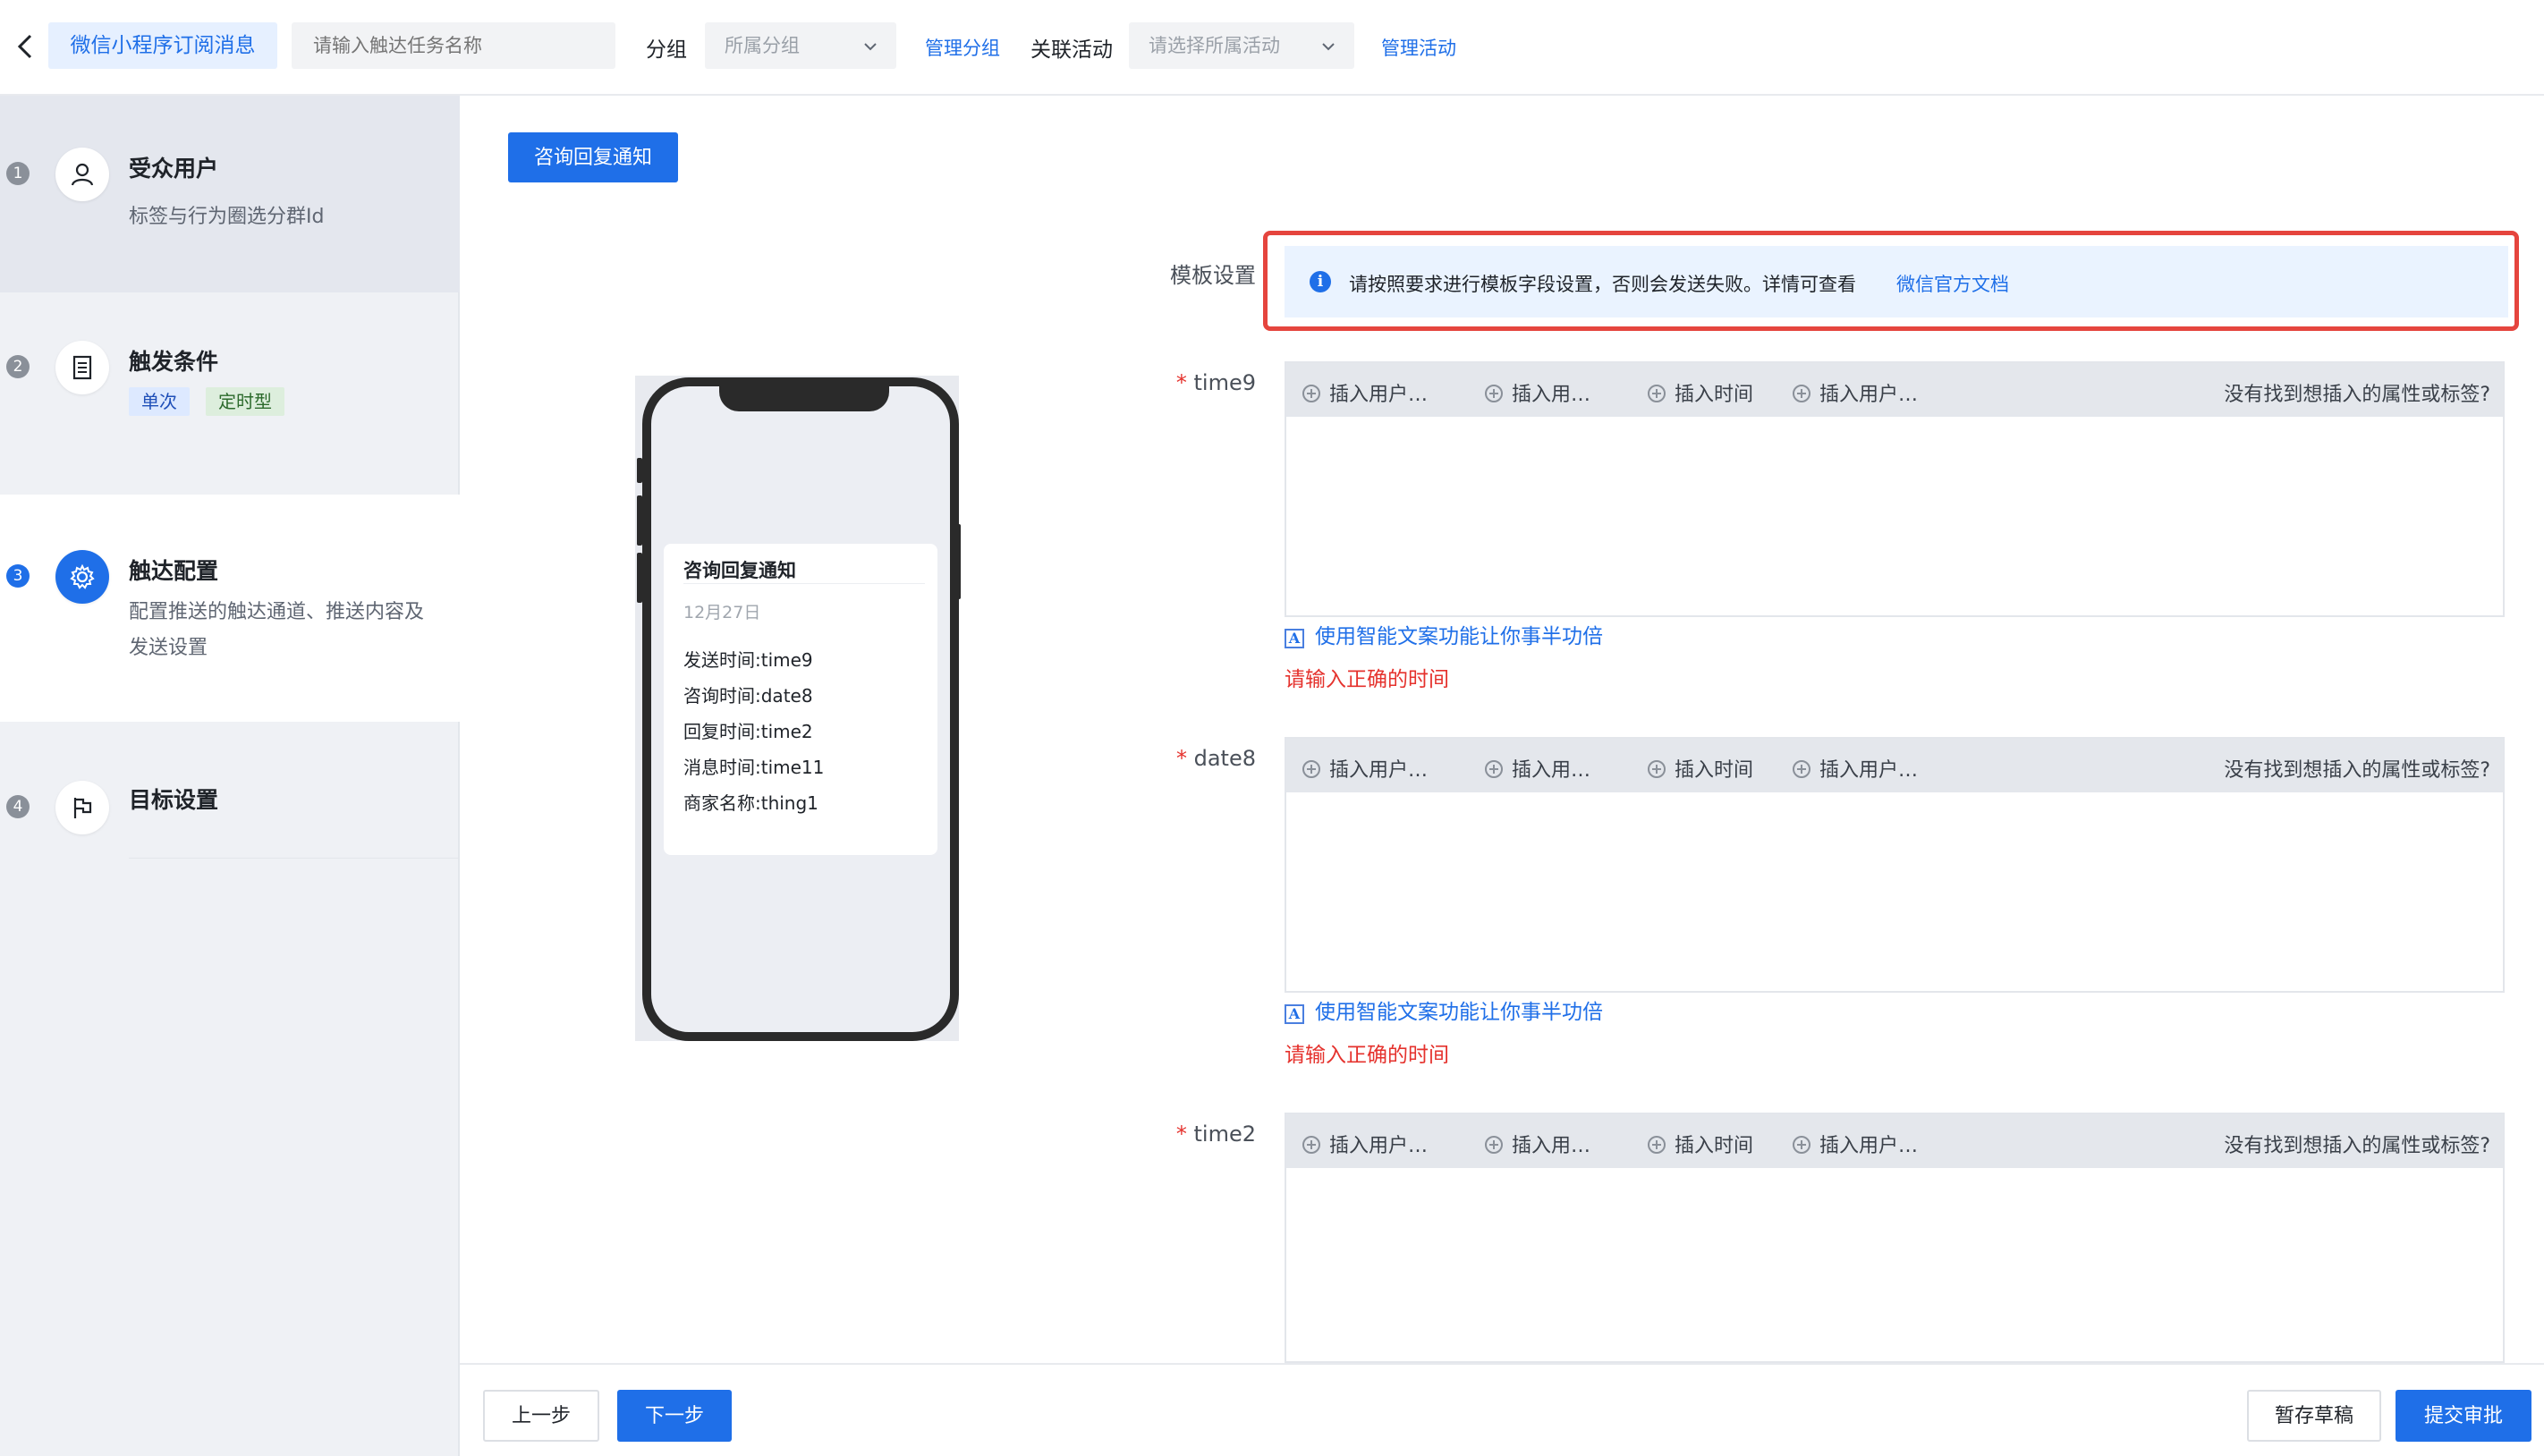  What do you see at coordinates (800, 45) in the screenshot?
I see `group-select: 所属分组` at bounding box center [800, 45].